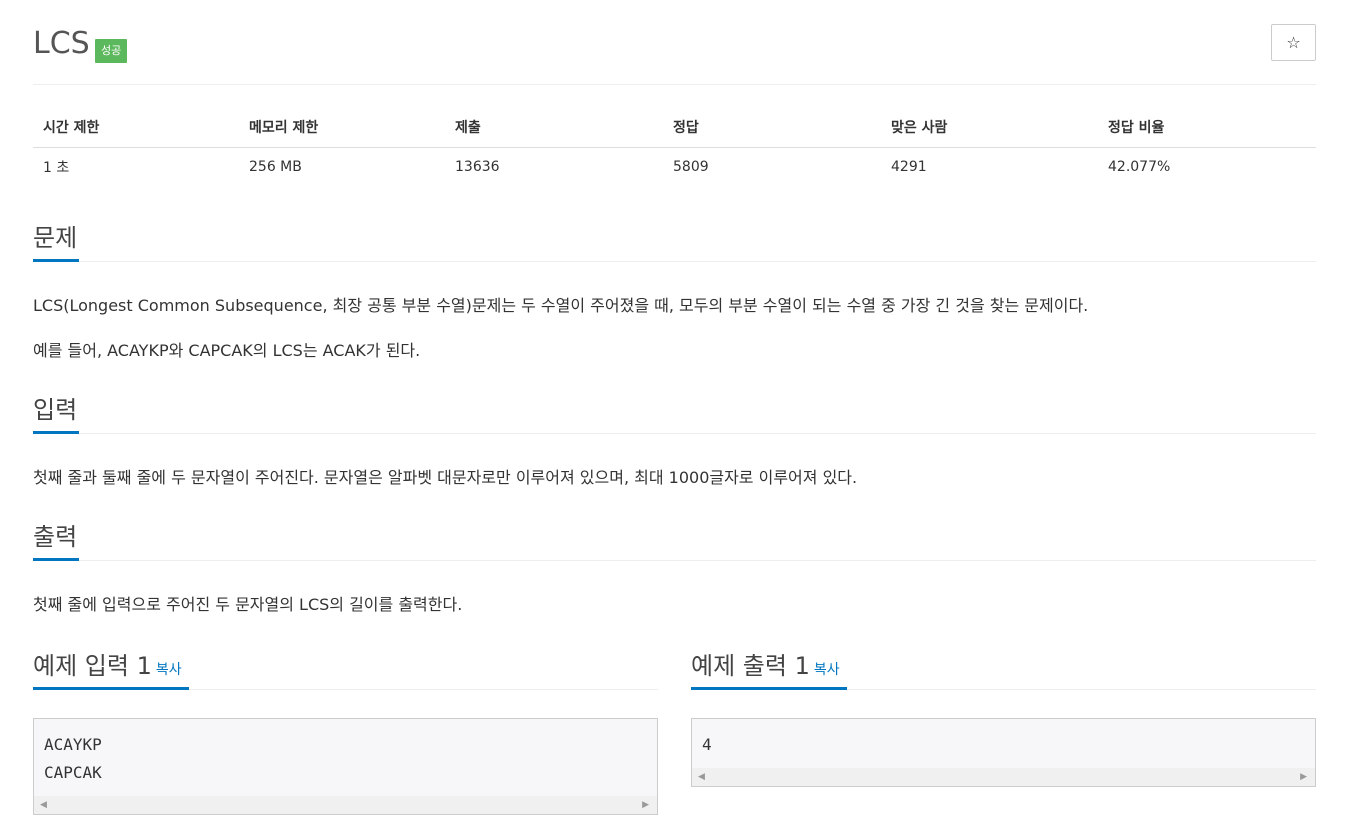  Describe the element at coordinates (73, 759) in the screenshot. I see `sample-input-text: ACAYKP CAPCAK` at that location.